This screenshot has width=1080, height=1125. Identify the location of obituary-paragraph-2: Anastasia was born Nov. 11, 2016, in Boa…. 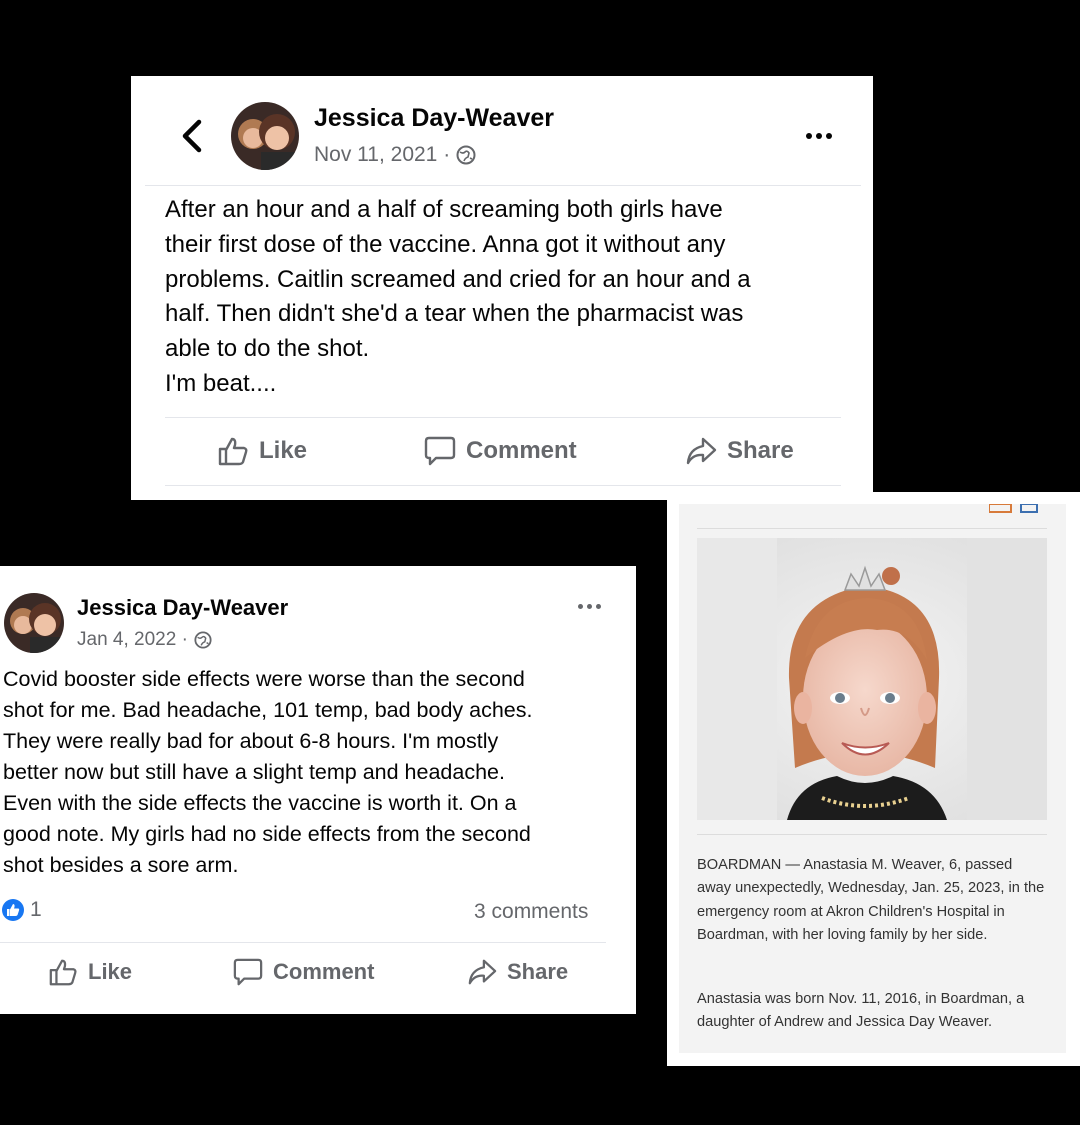
(861, 1011).